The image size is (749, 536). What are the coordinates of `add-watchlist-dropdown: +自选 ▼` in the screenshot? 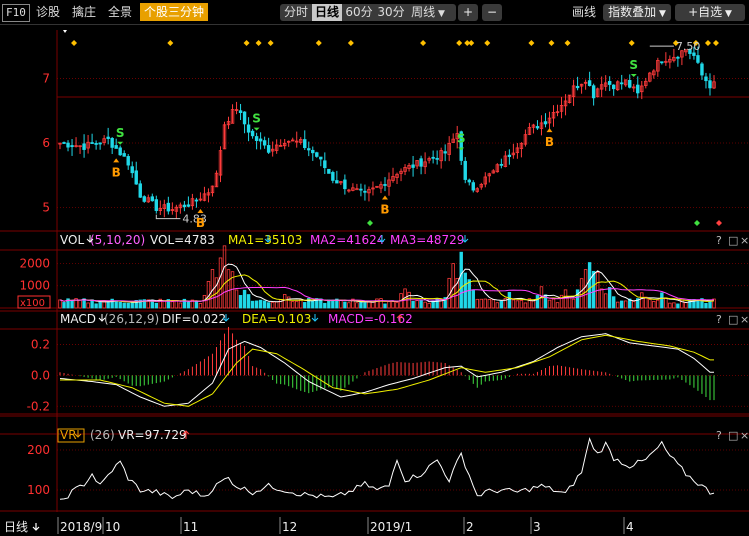 It's located at (710, 12).